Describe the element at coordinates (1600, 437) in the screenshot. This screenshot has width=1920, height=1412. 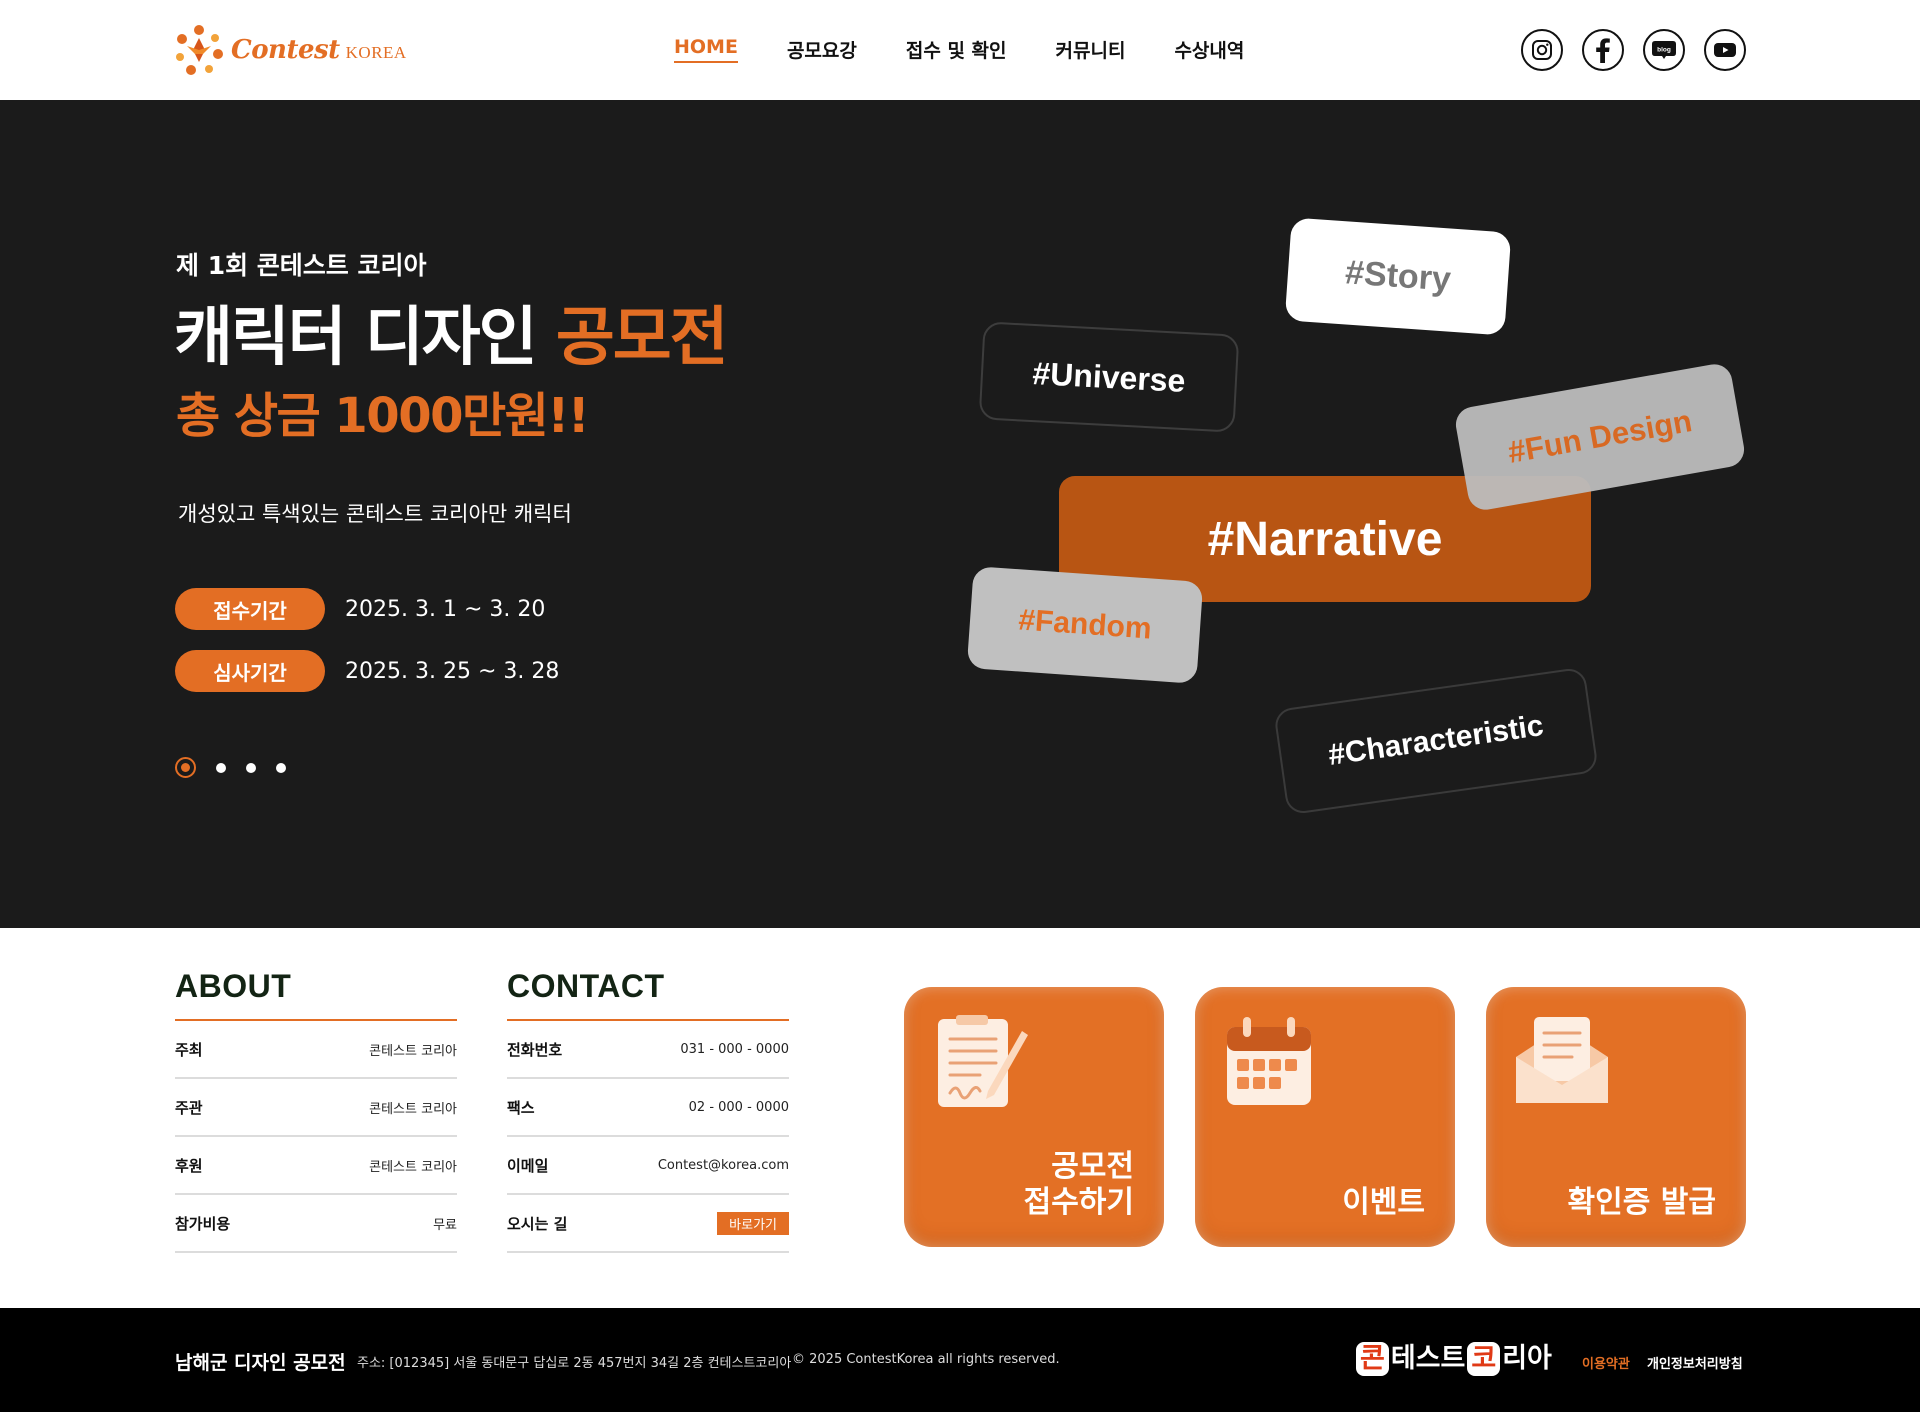
I see `tag-fun-design: #Fun Design` at that location.